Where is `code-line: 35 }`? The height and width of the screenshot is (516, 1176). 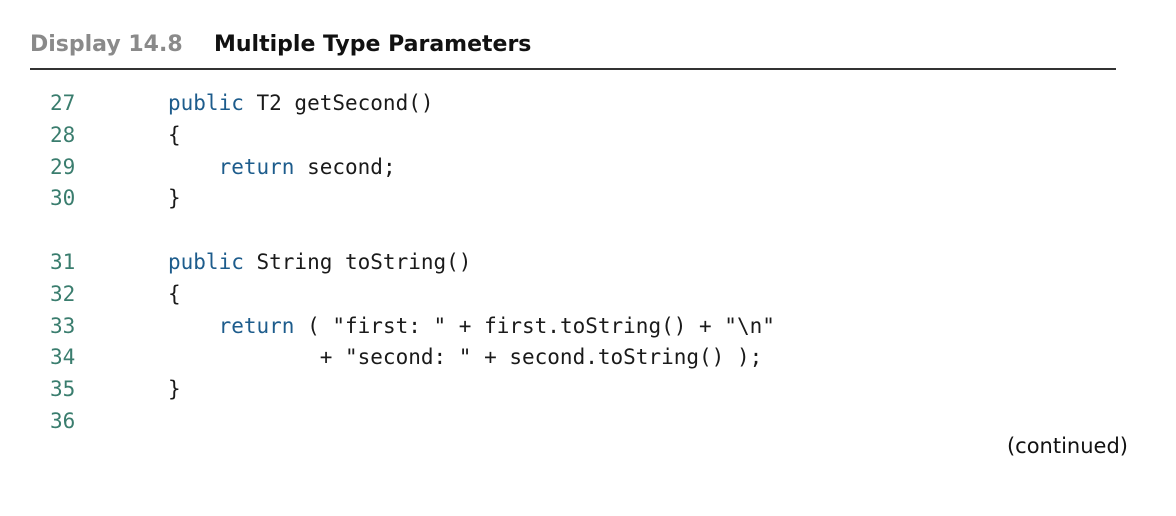
code-line: 35 } is located at coordinates (588, 390).